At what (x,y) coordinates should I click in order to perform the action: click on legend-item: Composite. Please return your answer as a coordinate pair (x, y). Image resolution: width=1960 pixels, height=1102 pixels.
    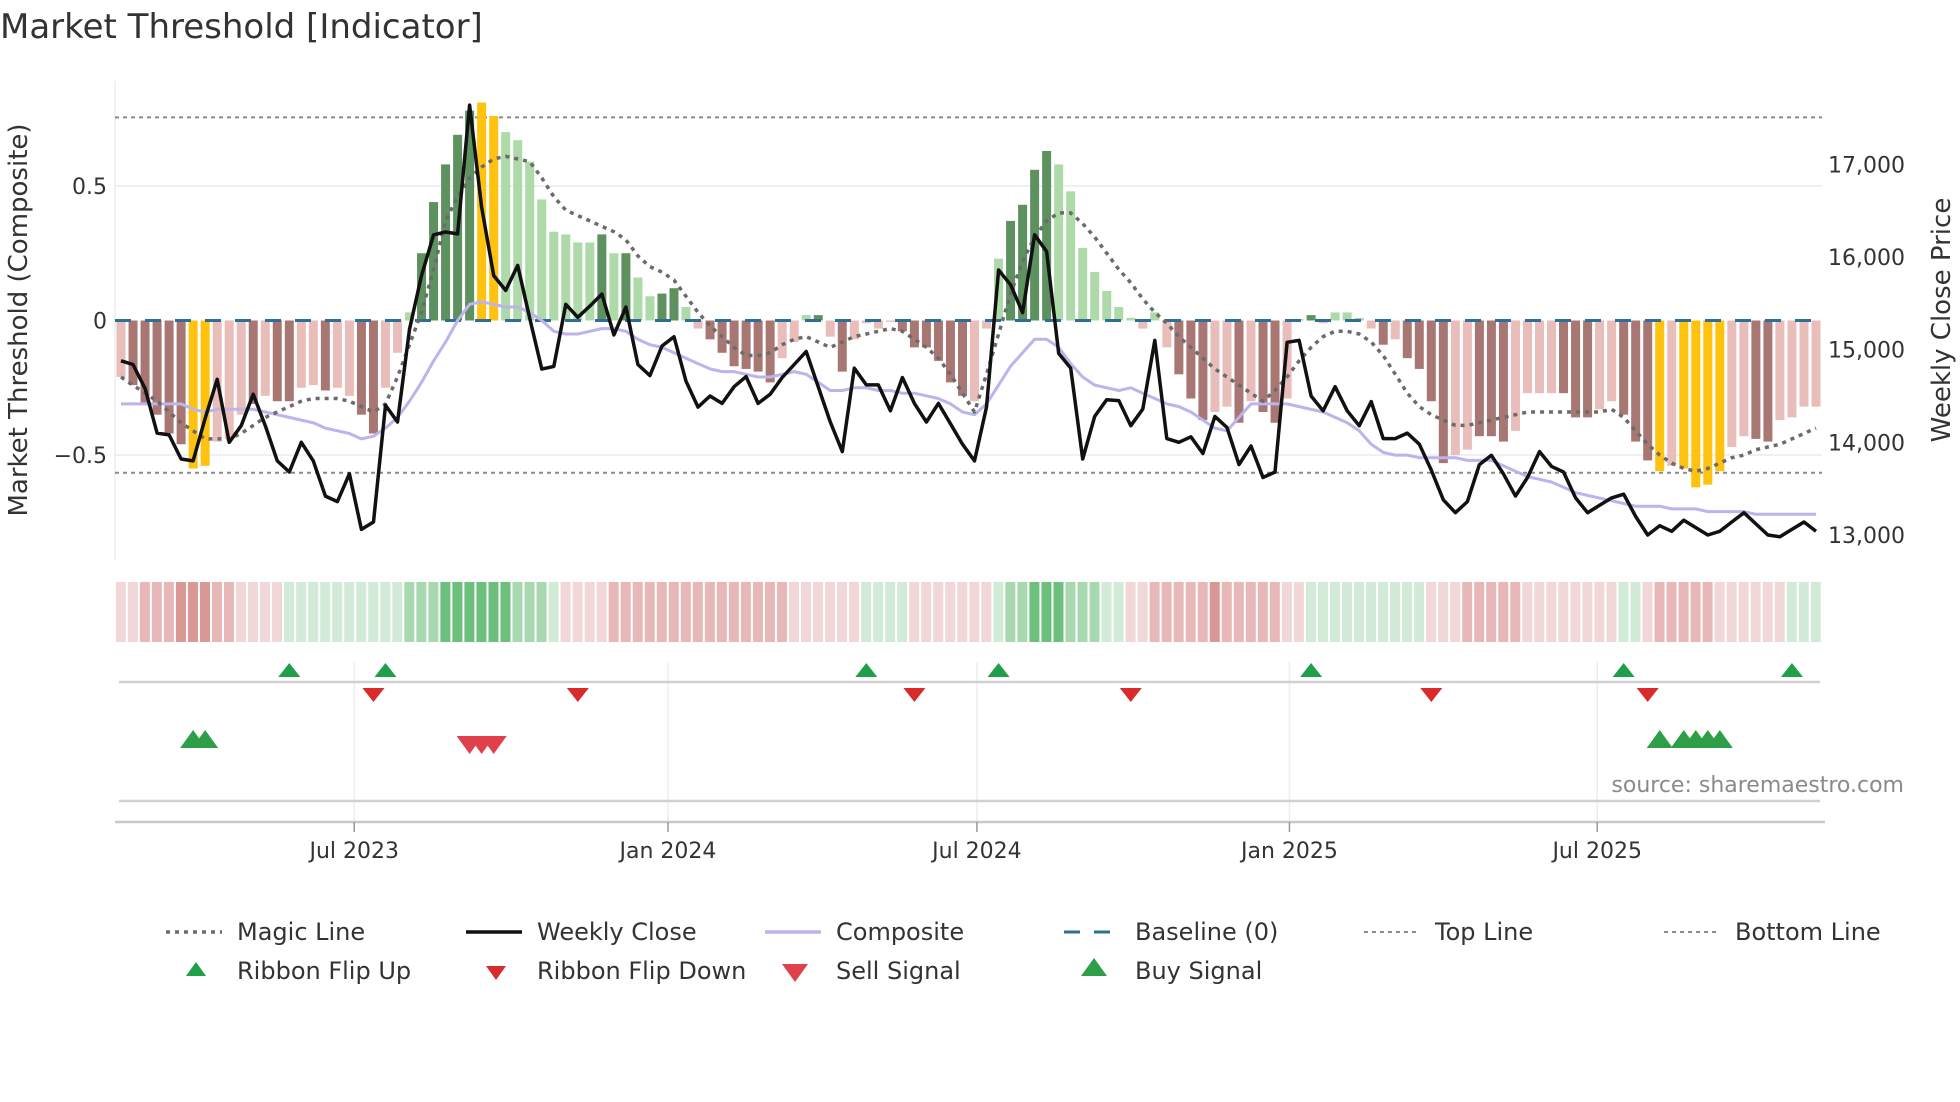
    Looking at the image, I should click on (864, 932).